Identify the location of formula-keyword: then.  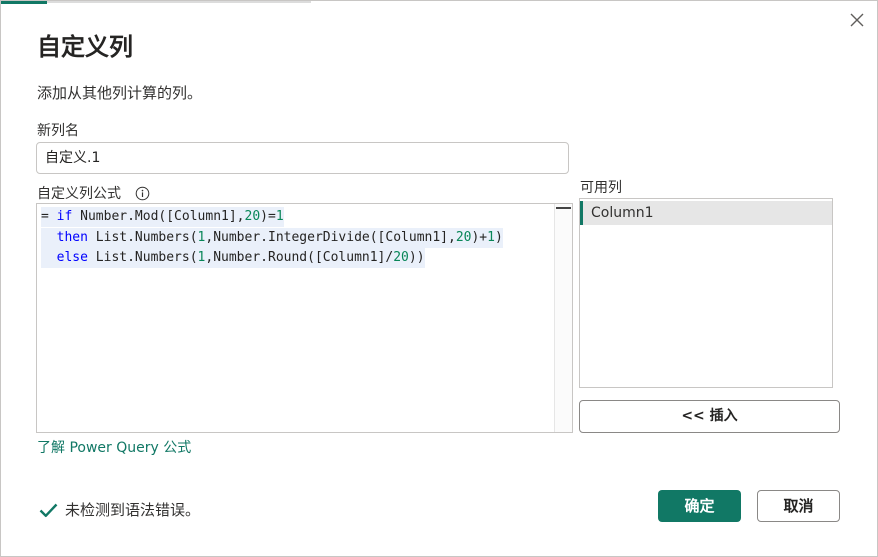
(72, 237).